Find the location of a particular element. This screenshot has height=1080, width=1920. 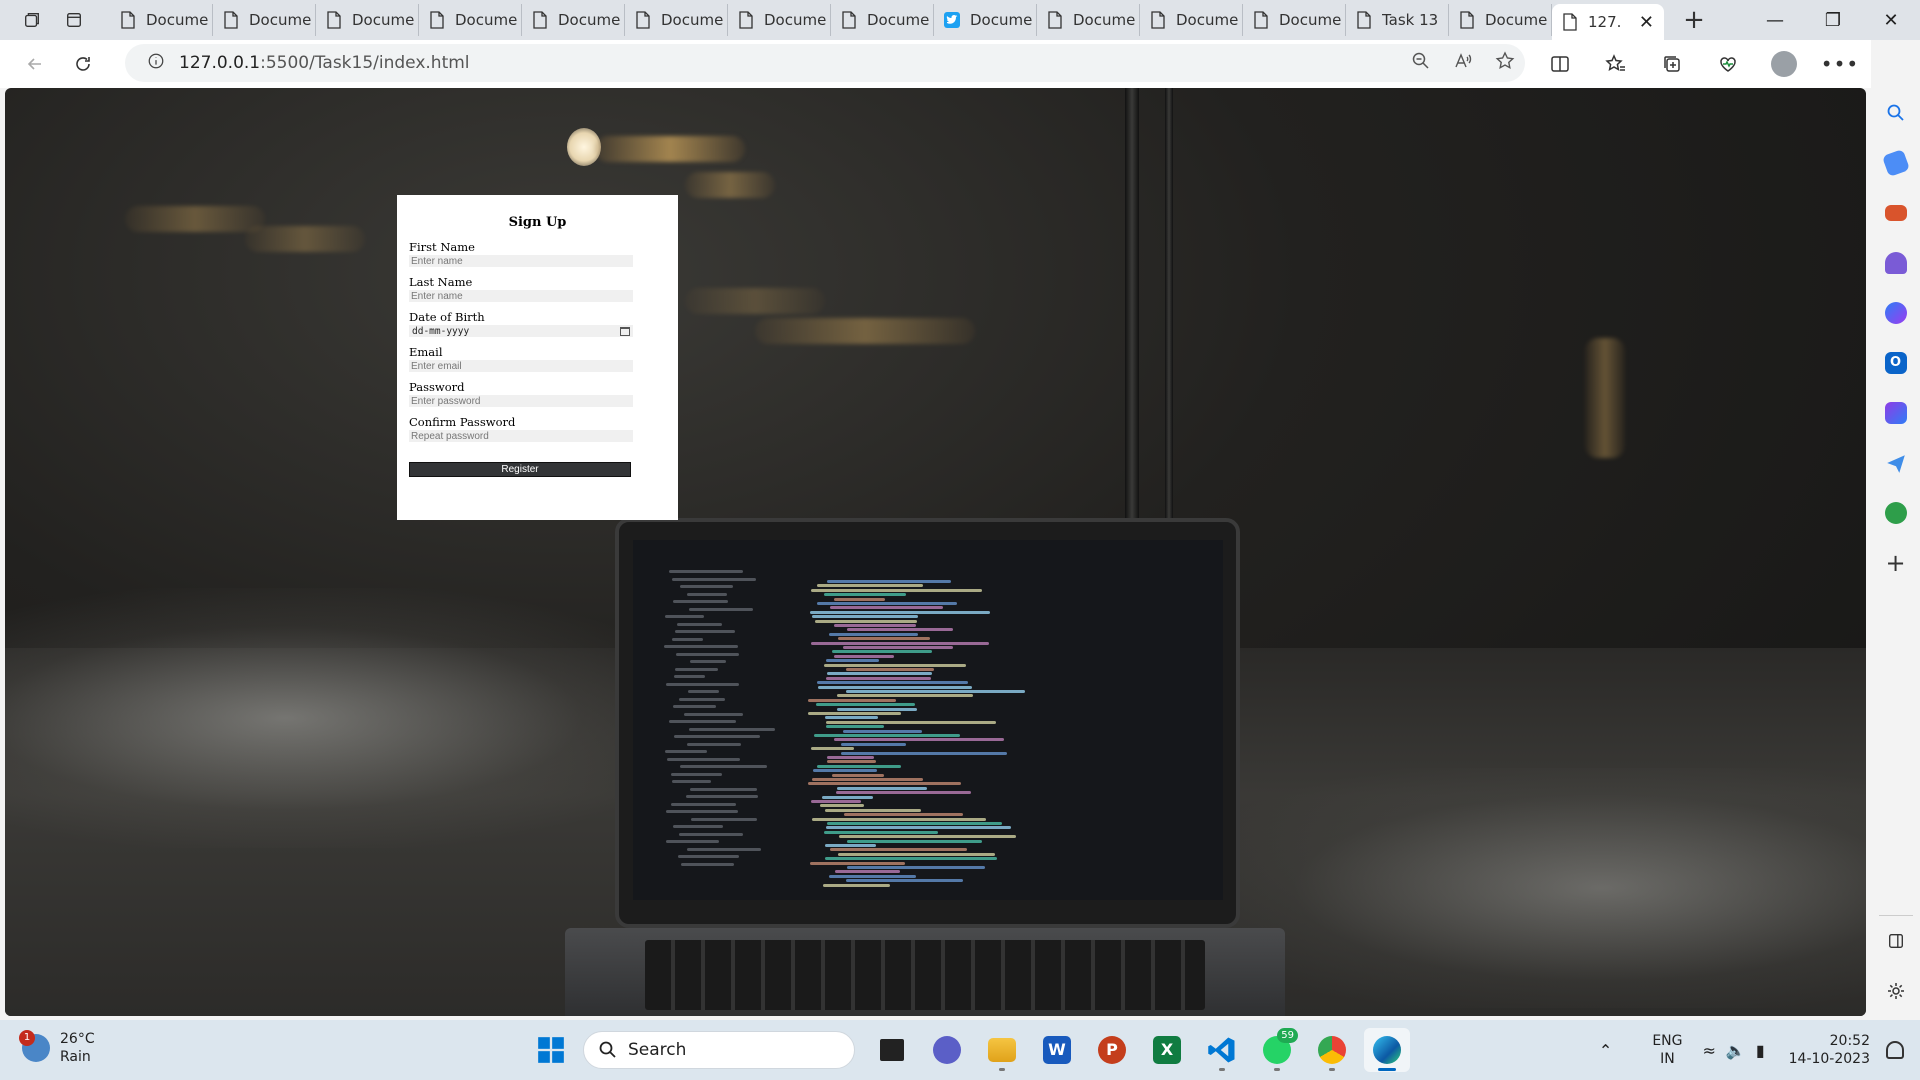

dob-input: dd-mm-yyyy is located at coordinates (521, 331).